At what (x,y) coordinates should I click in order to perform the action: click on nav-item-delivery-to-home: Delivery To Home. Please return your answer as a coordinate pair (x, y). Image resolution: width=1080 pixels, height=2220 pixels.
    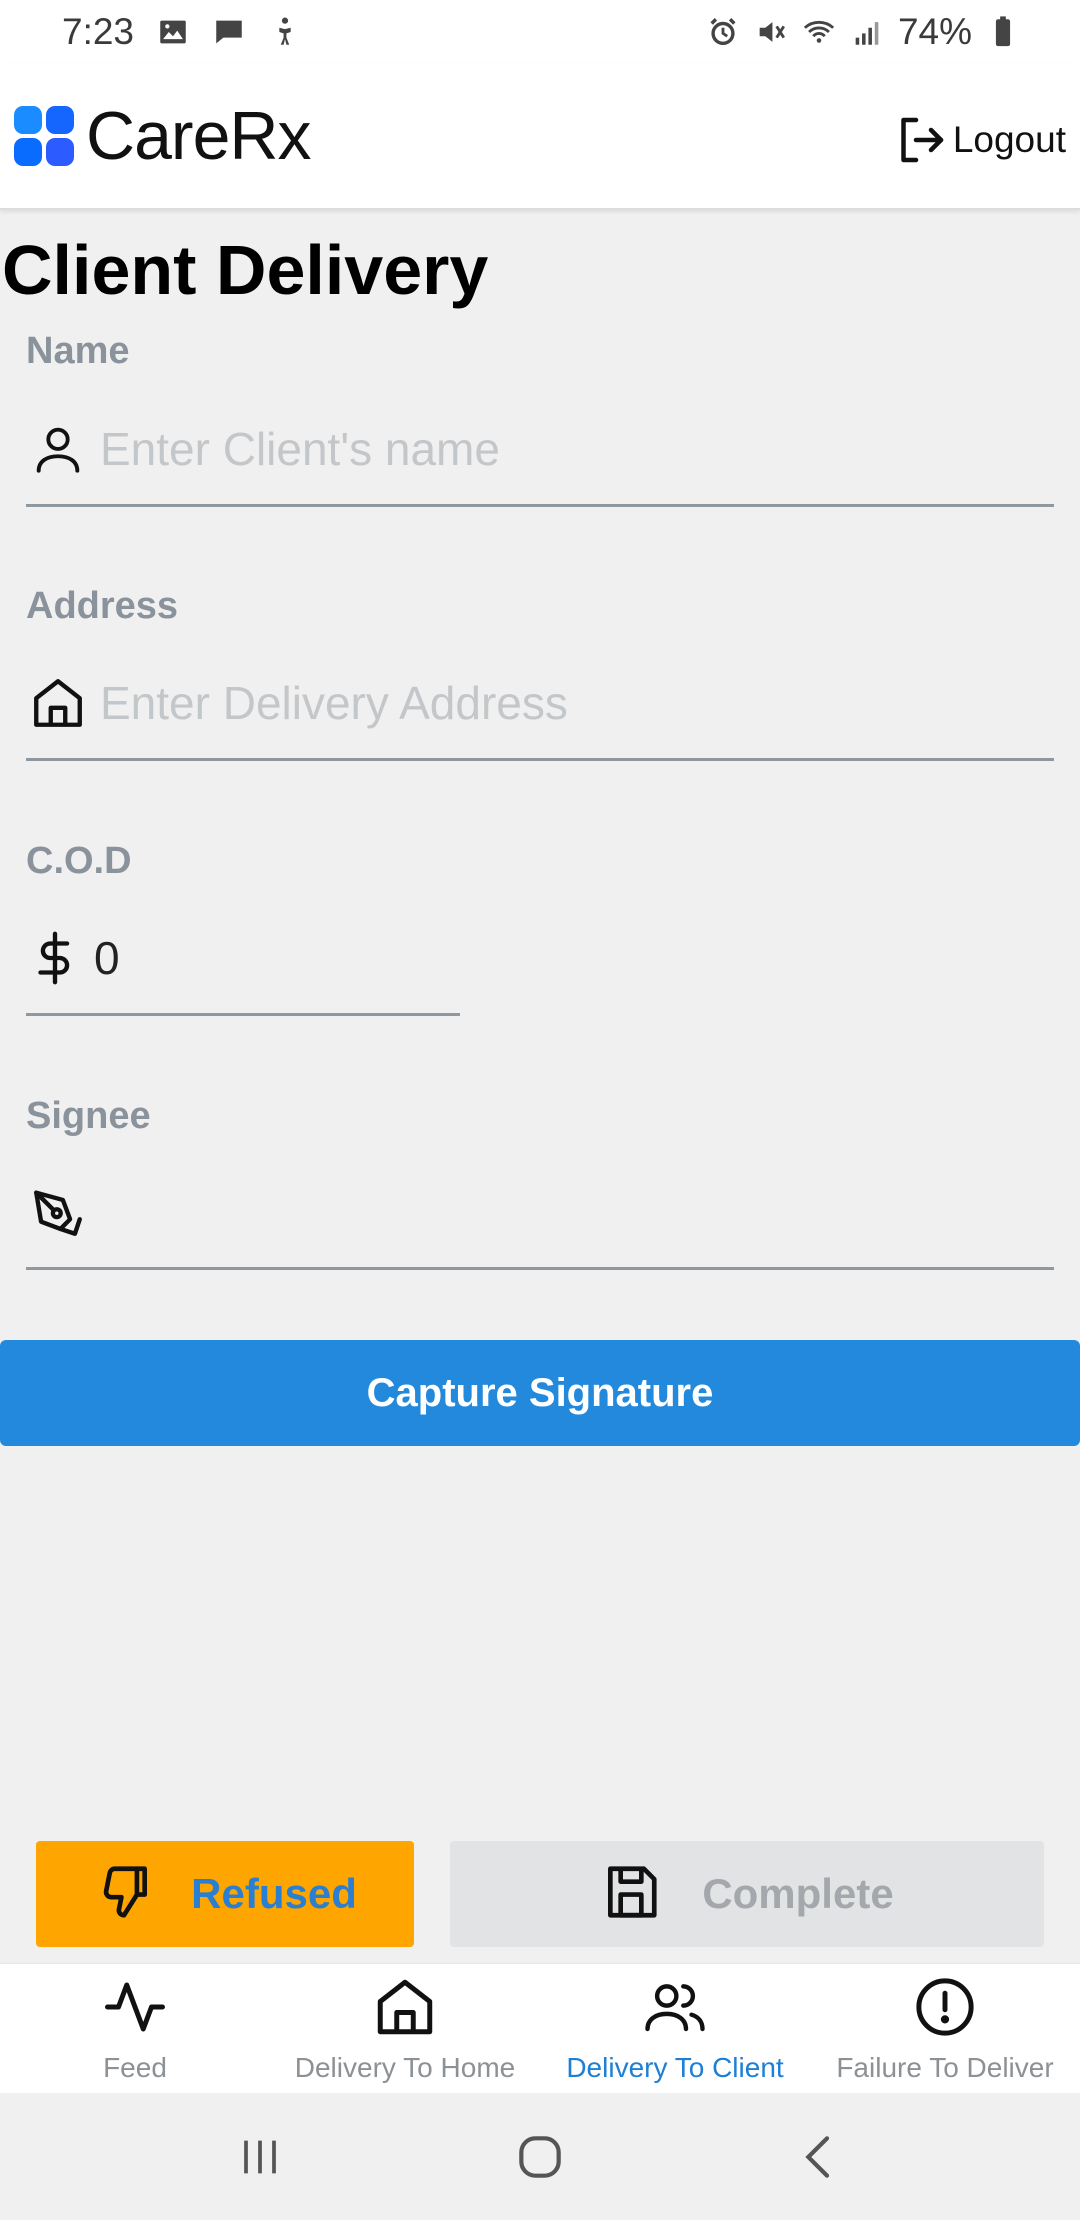
    Looking at the image, I should click on (405, 2028).